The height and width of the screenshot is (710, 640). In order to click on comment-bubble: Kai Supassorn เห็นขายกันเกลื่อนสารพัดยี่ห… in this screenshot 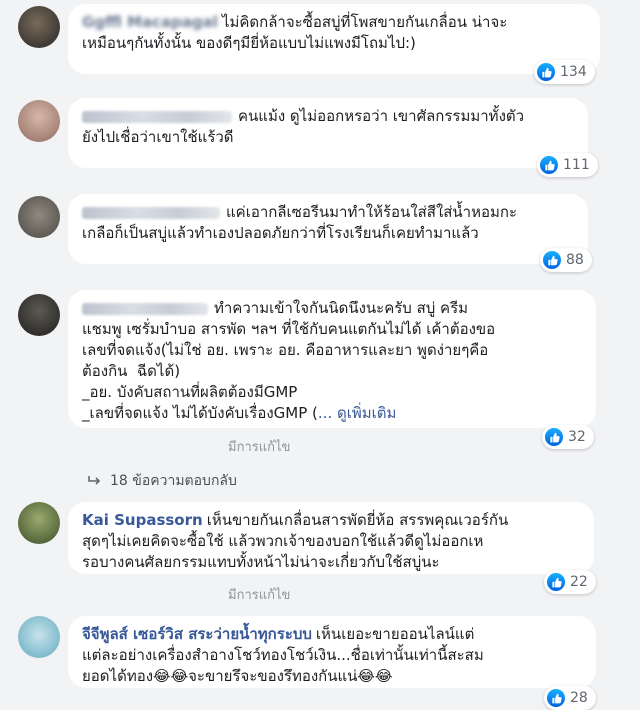, I will do `click(331, 538)`.